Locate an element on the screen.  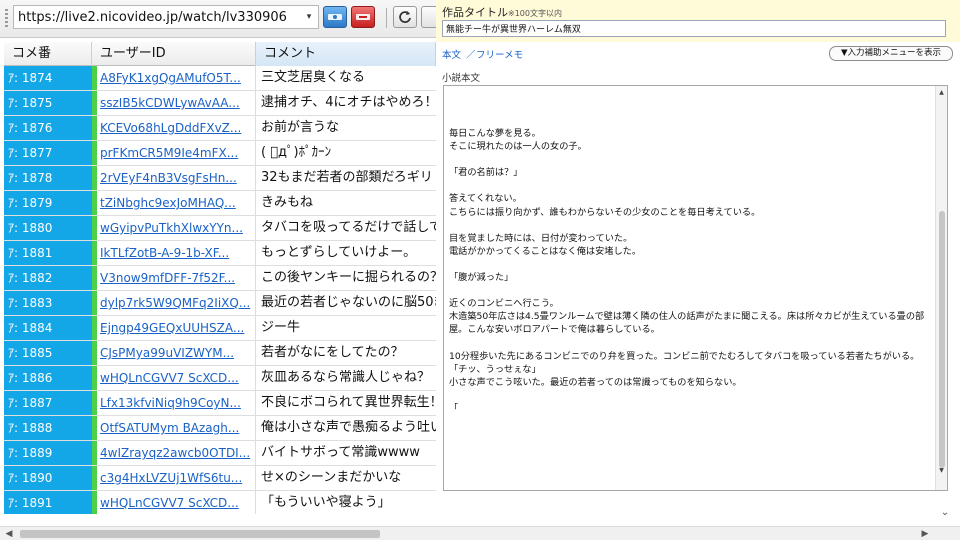
column-header-comment-number: コメ番 is located at coordinates (48, 54).